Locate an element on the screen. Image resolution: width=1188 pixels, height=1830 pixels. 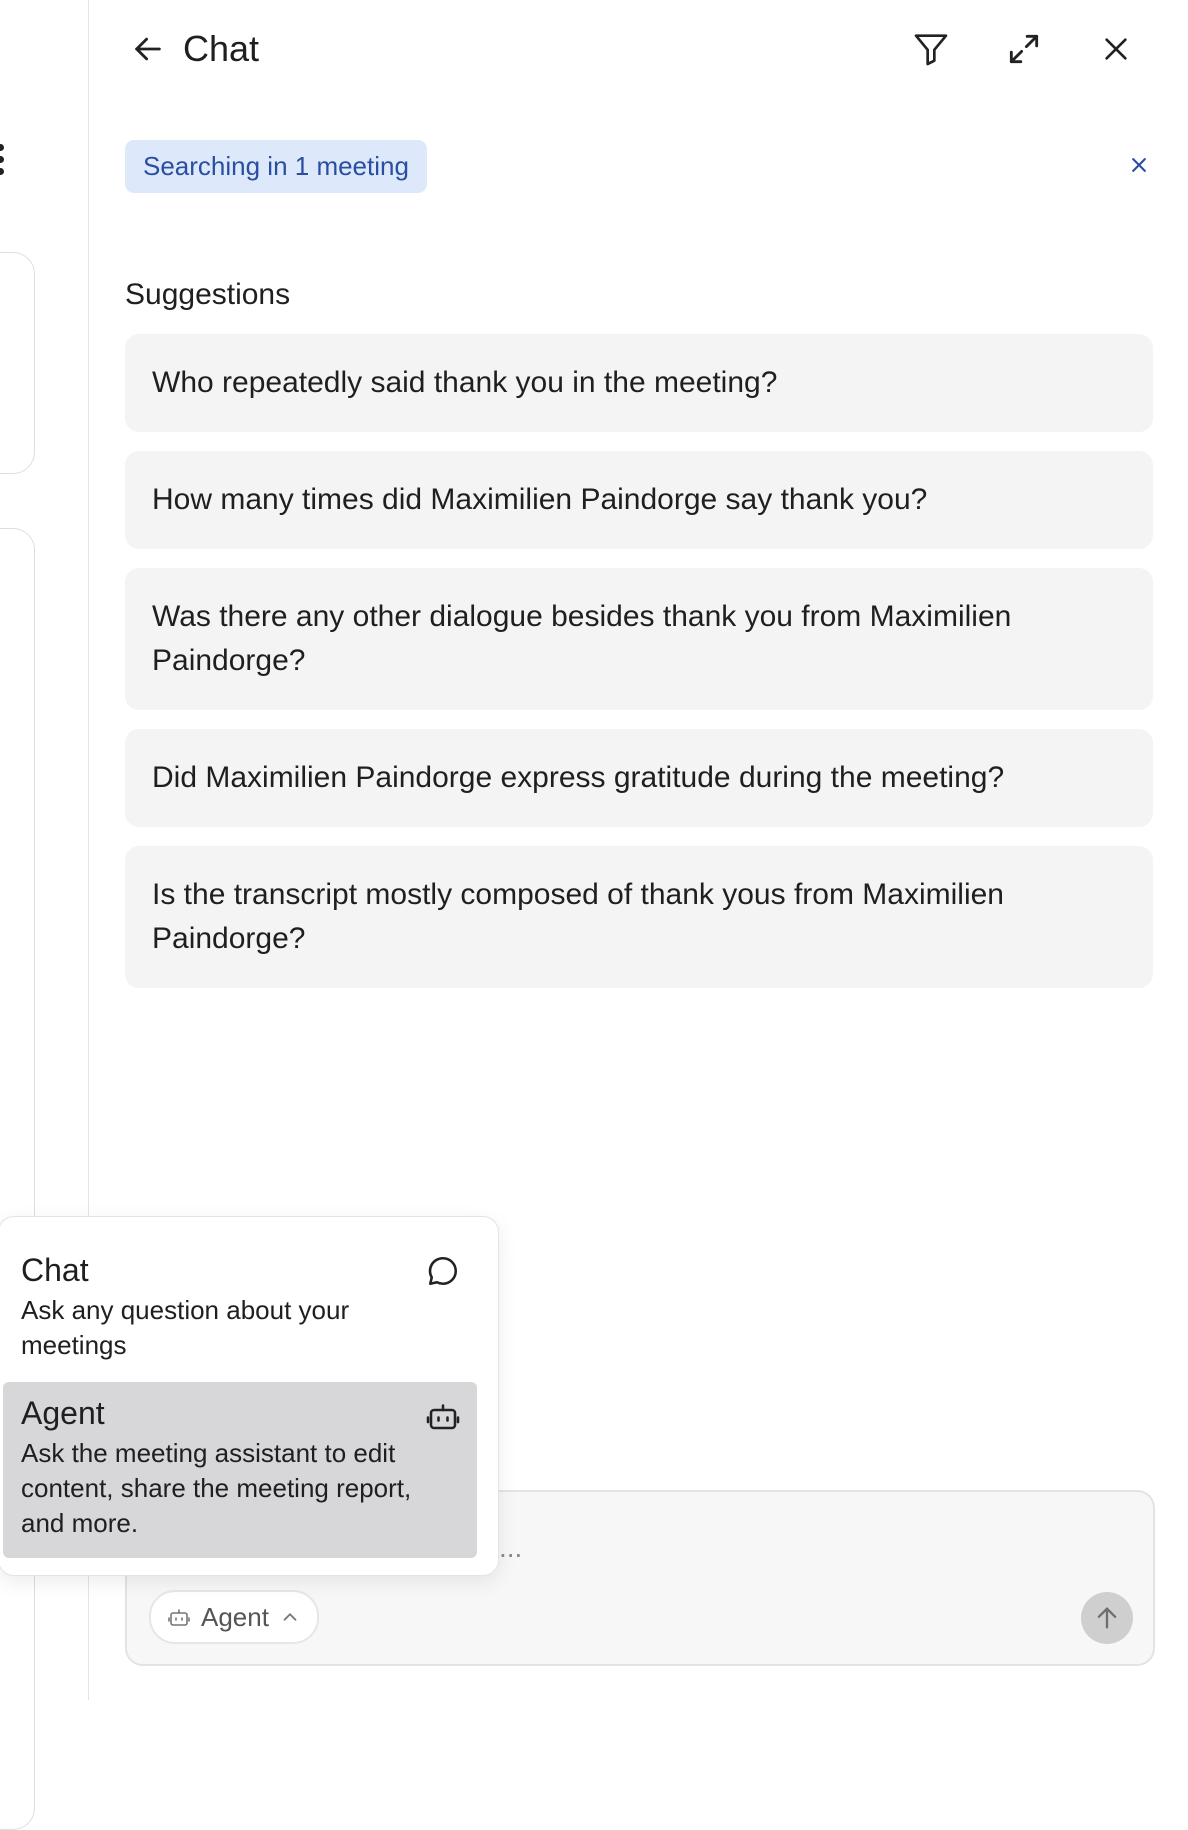
filter-button is located at coordinates (931, 49).